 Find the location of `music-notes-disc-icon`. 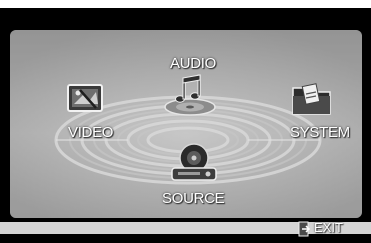

music-notes-disc-icon is located at coordinates (190, 95).